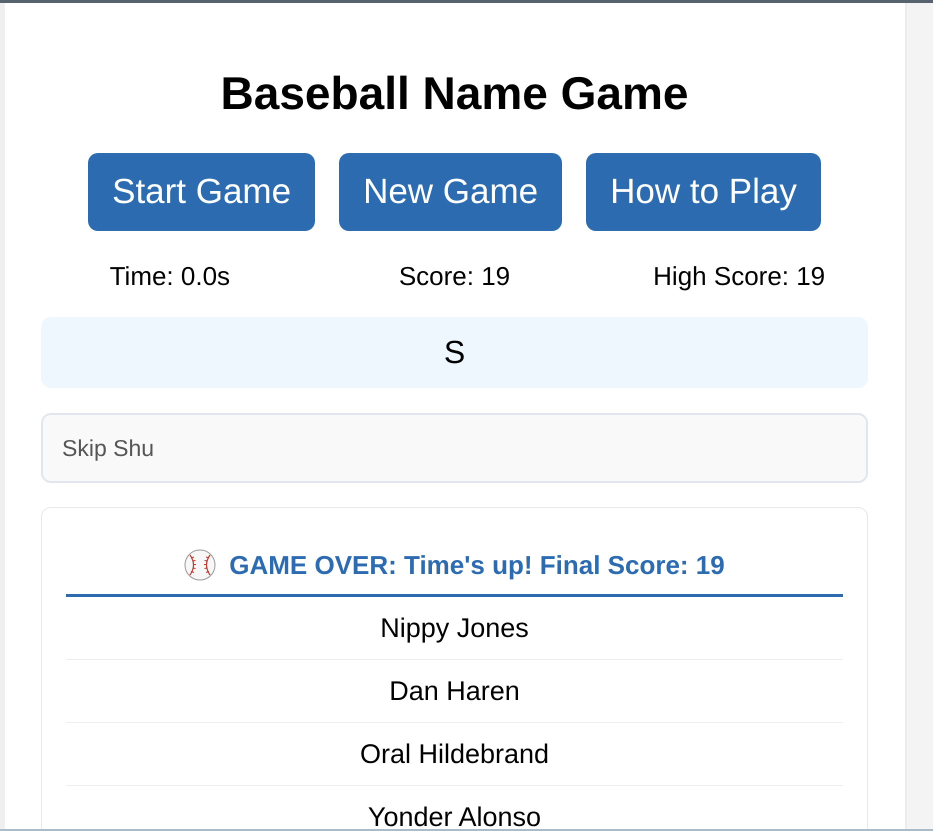 The width and height of the screenshot is (933, 831). Describe the element at coordinates (454, 448) in the screenshot. I see `guess-input-field: Skip Shu` at that location.